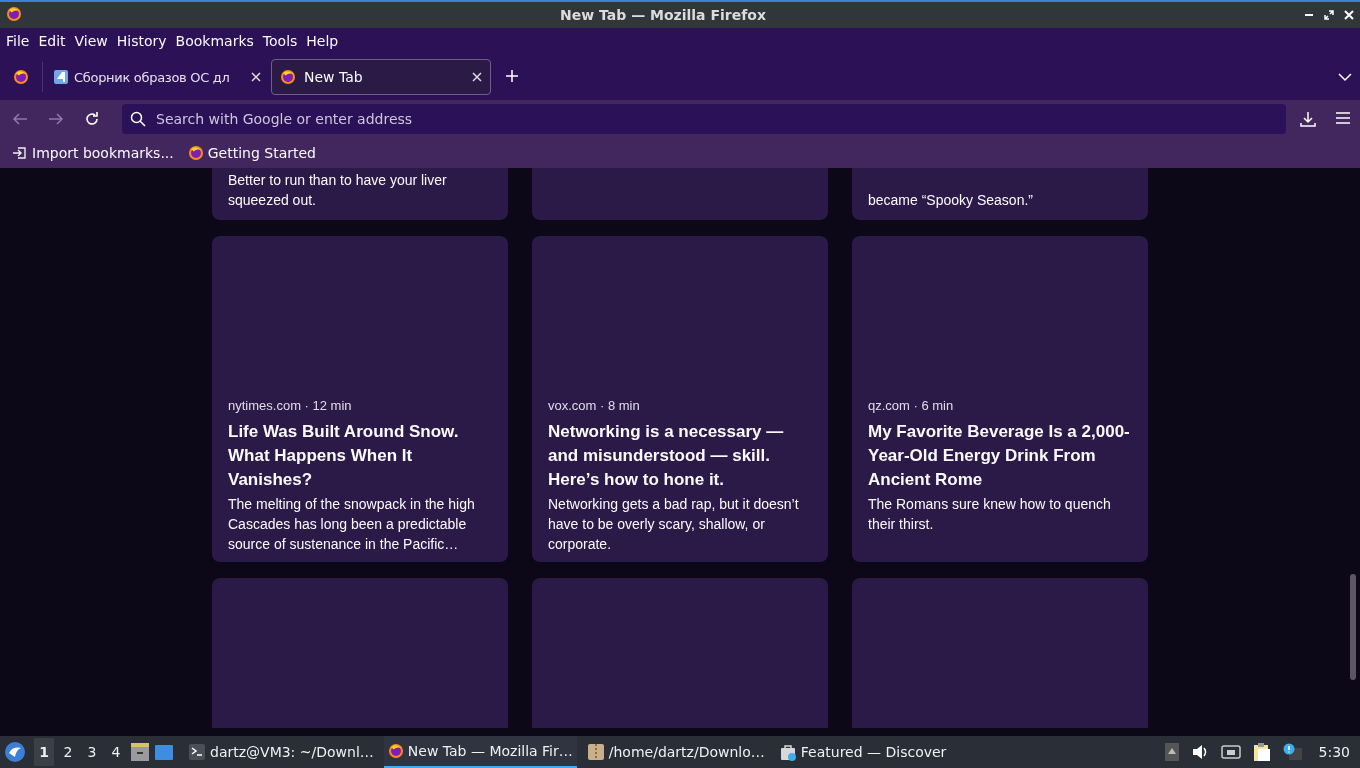  Describe the element at coordinates (787, 752) in the screenshot. I see `shopping-bag-icon` at that location.